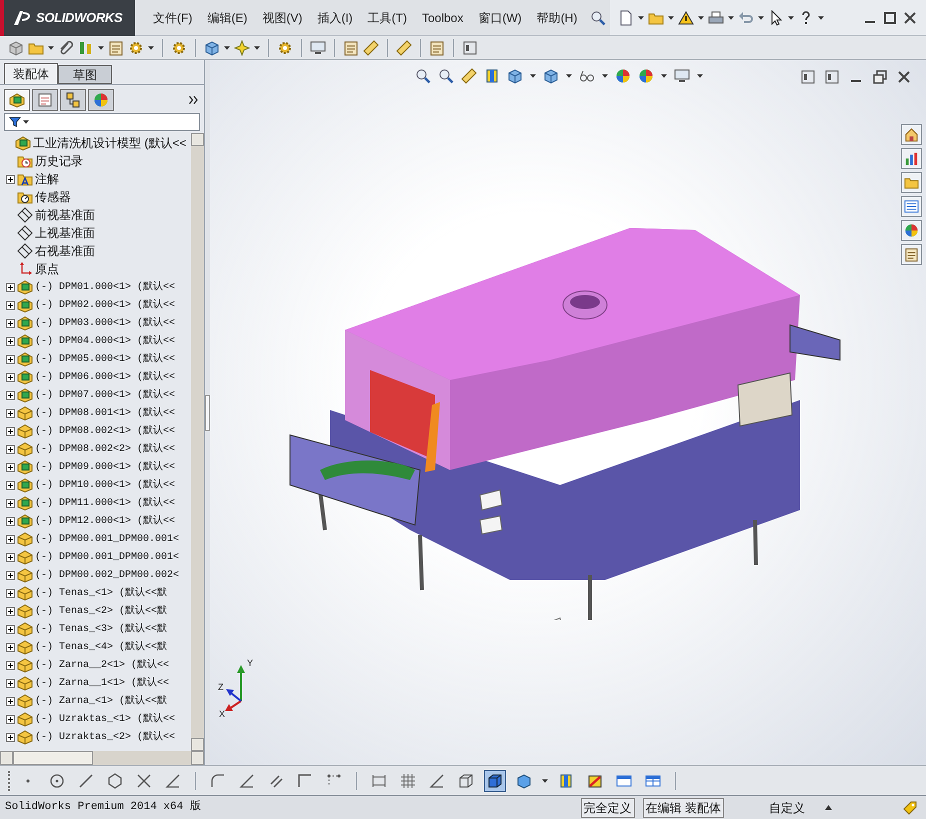 Image resolution: width=926 pixels, height=819 pixels. What do you see at coordinates (282, 17) in the screenshot?
I see `menu-item: 视图(V)` at bounding box center [282, 17].